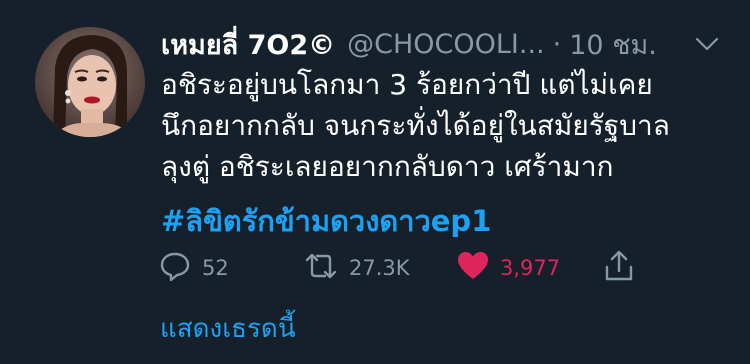 The width and height of the screenshot is (750, 364). What do you see at coordinates (193, 268) in the screenshot?
I see `reply-button: 52` at bounding box center [193, 268].